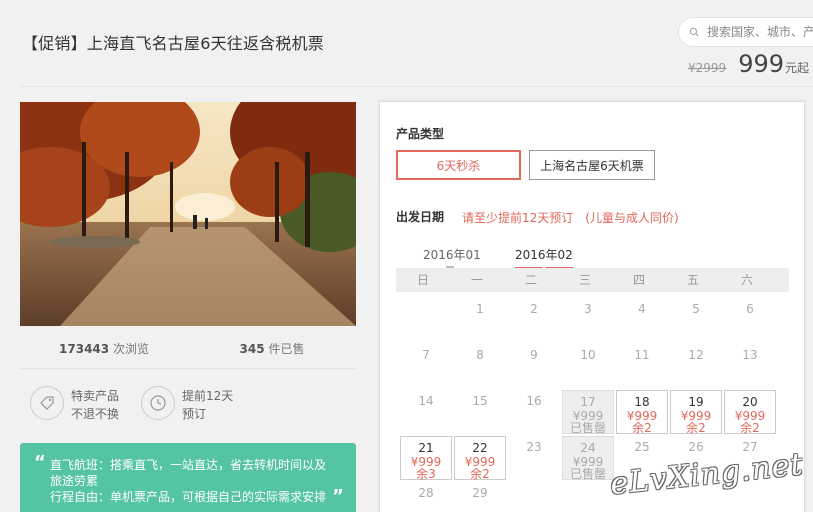  What do you see at coordinates (588, 309) in the screenshot?
I see `day-number: 3` at bounding box center [588, 309].